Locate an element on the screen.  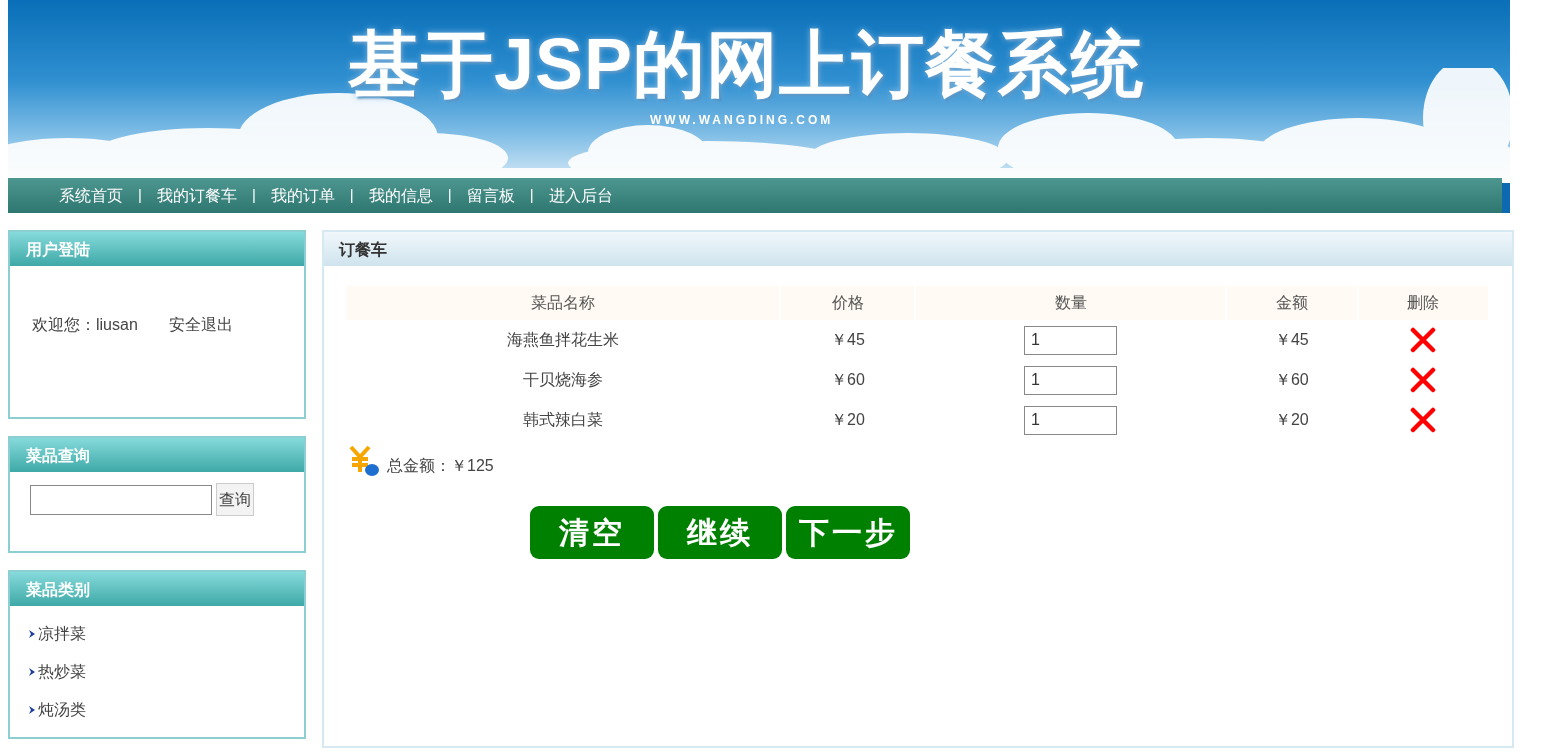
nav-link: 我的信息 is located at coordinates (400, 195).